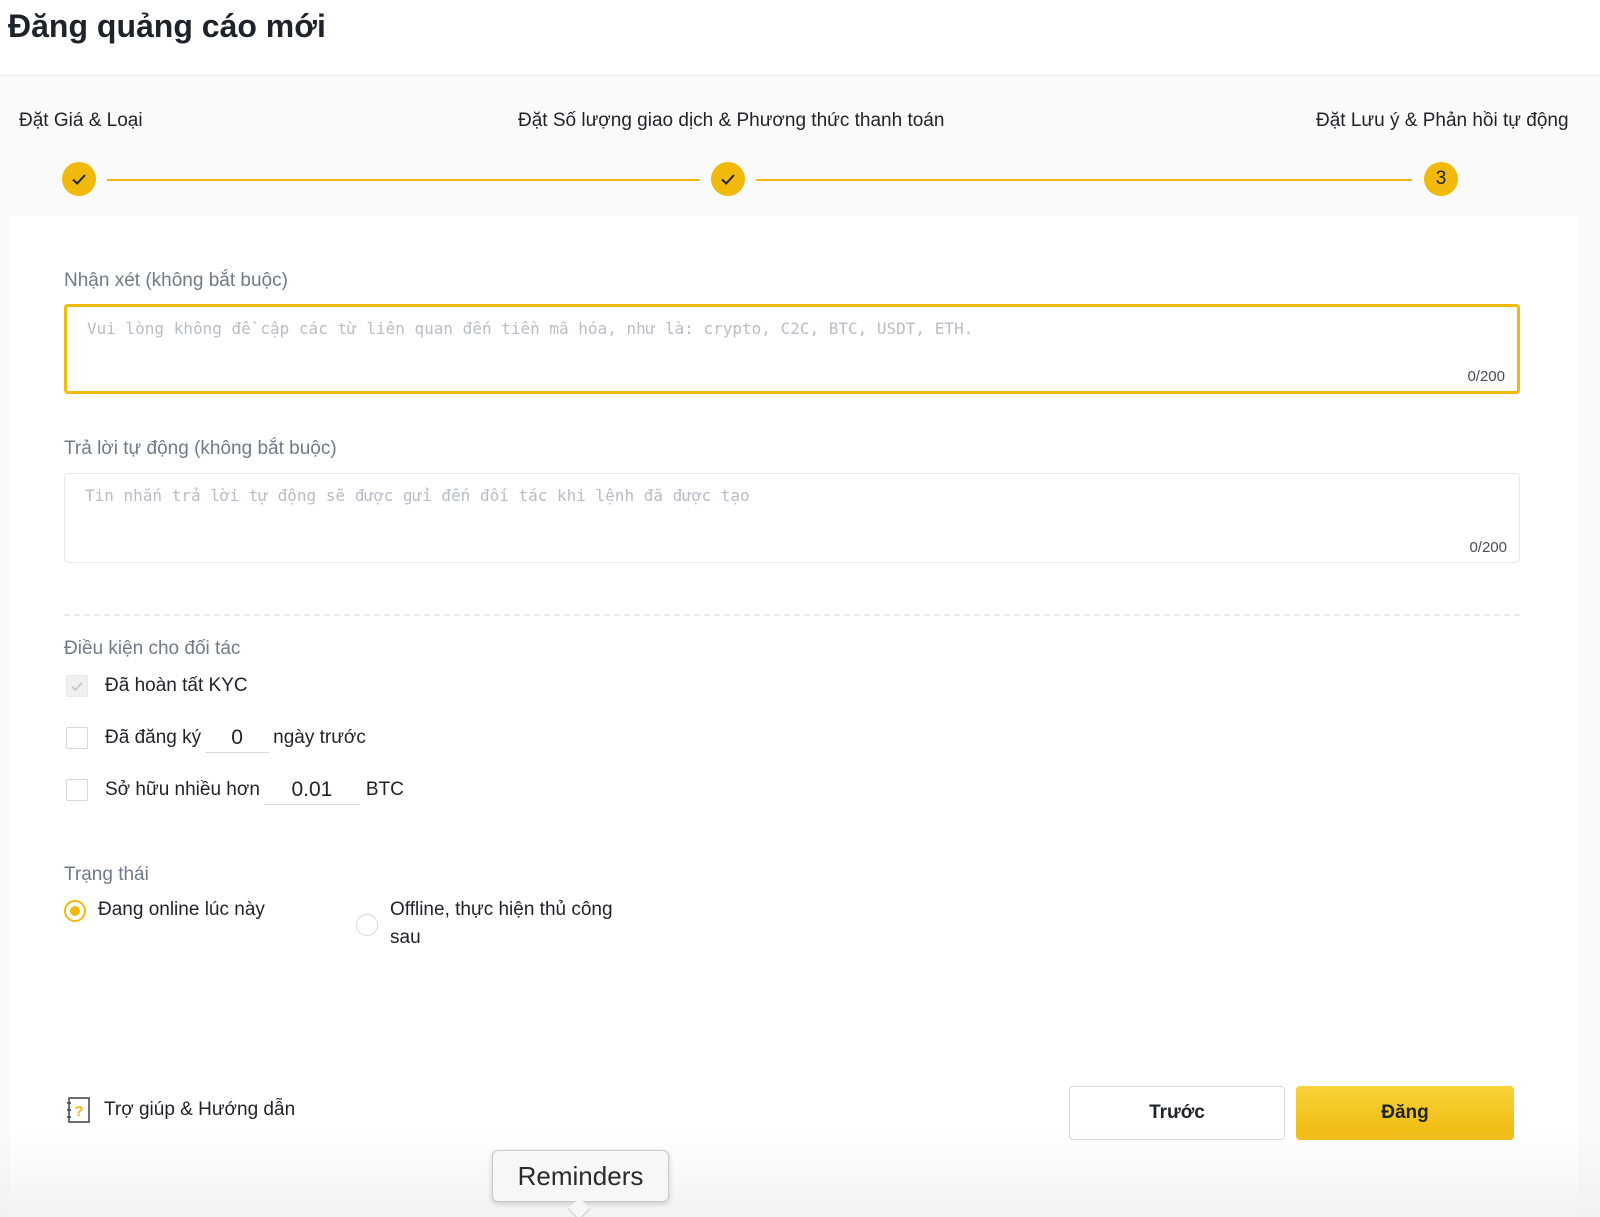 The width and height of the screenshot is (1600, 1217). I want to click on offline-label: Offline, thực hiện thủ công sau, so click(501, 924).